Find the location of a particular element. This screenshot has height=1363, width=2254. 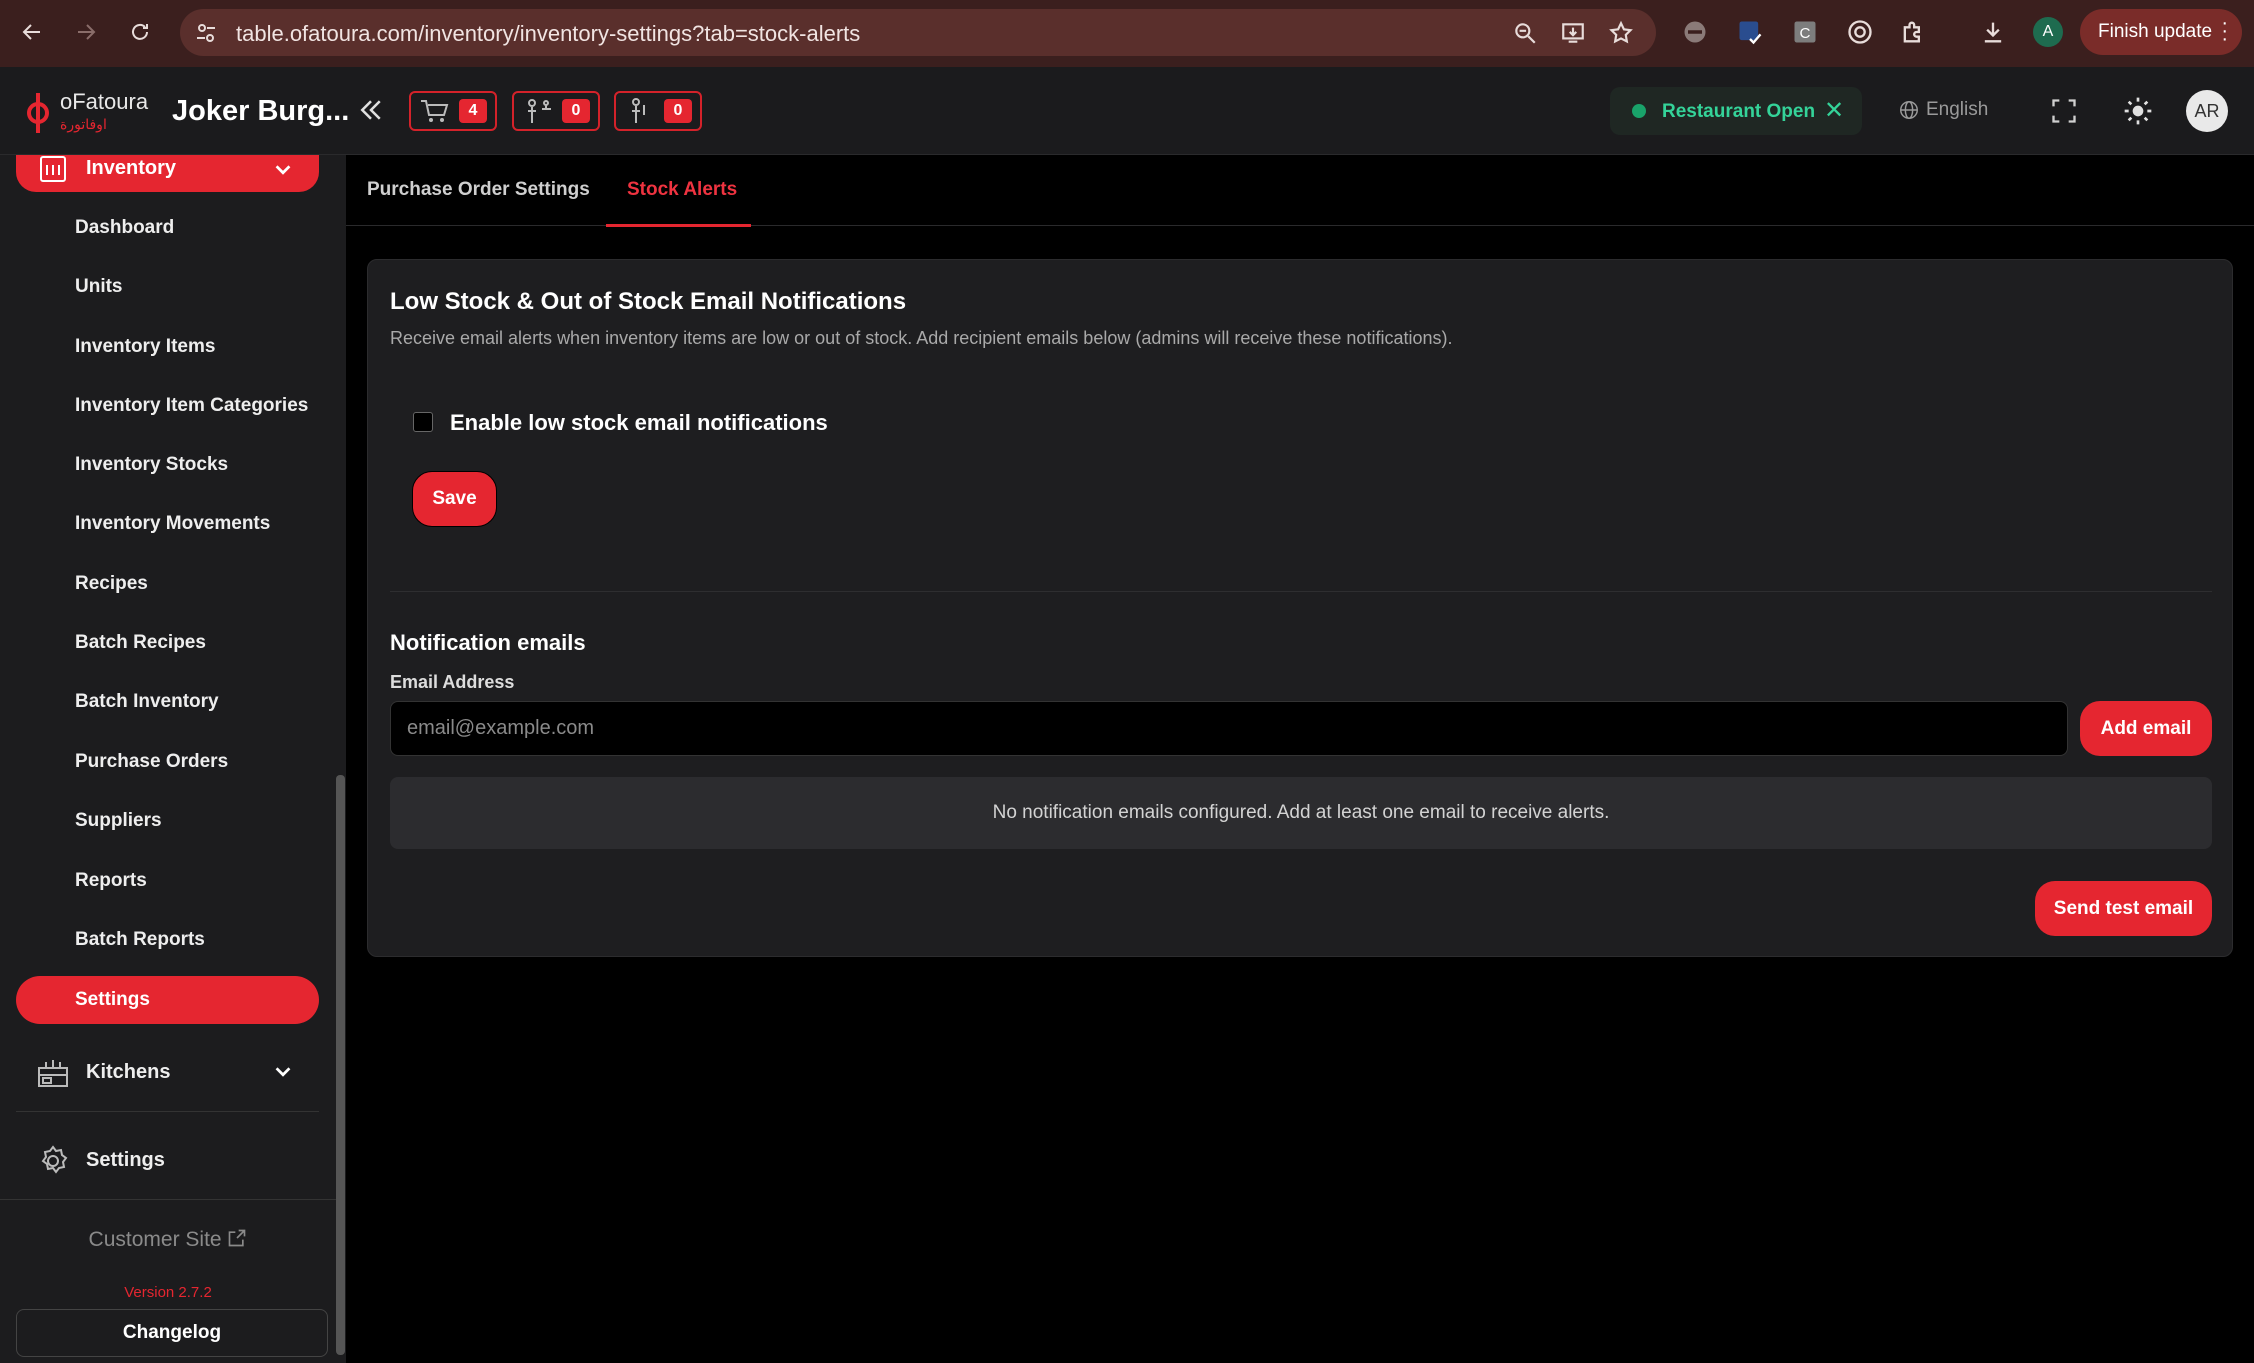

sidebar-group-kitchens: Kitchens is located at coordinates (167, 1072).